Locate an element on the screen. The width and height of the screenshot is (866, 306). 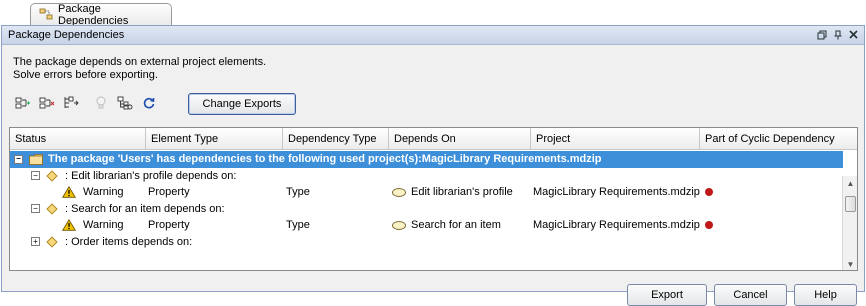
depends-on-cell: Edit librarian's profile is located at coordinates (462, 192).